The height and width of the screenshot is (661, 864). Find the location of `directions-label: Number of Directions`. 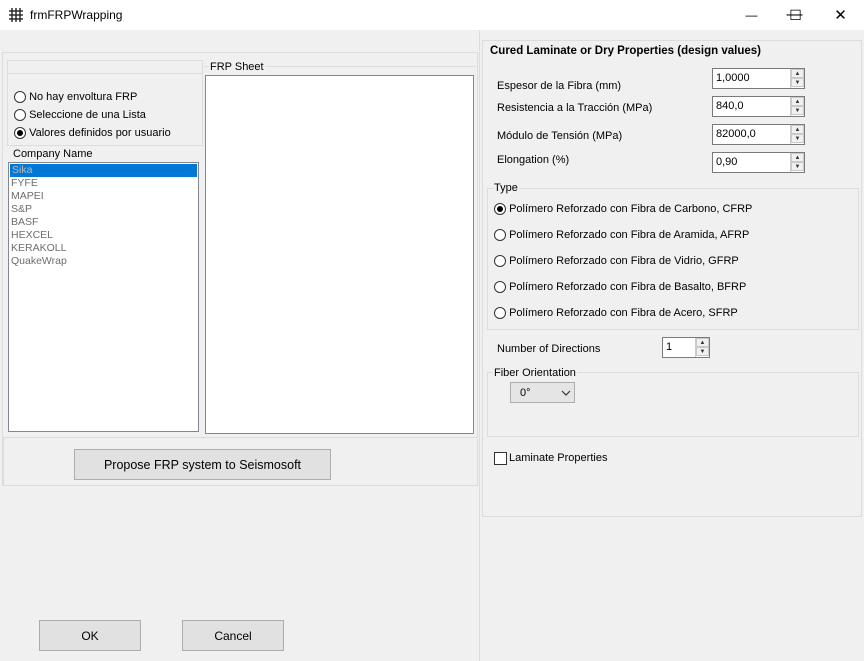

directions-label: Number of Directions is located at coordinates (549, 349).